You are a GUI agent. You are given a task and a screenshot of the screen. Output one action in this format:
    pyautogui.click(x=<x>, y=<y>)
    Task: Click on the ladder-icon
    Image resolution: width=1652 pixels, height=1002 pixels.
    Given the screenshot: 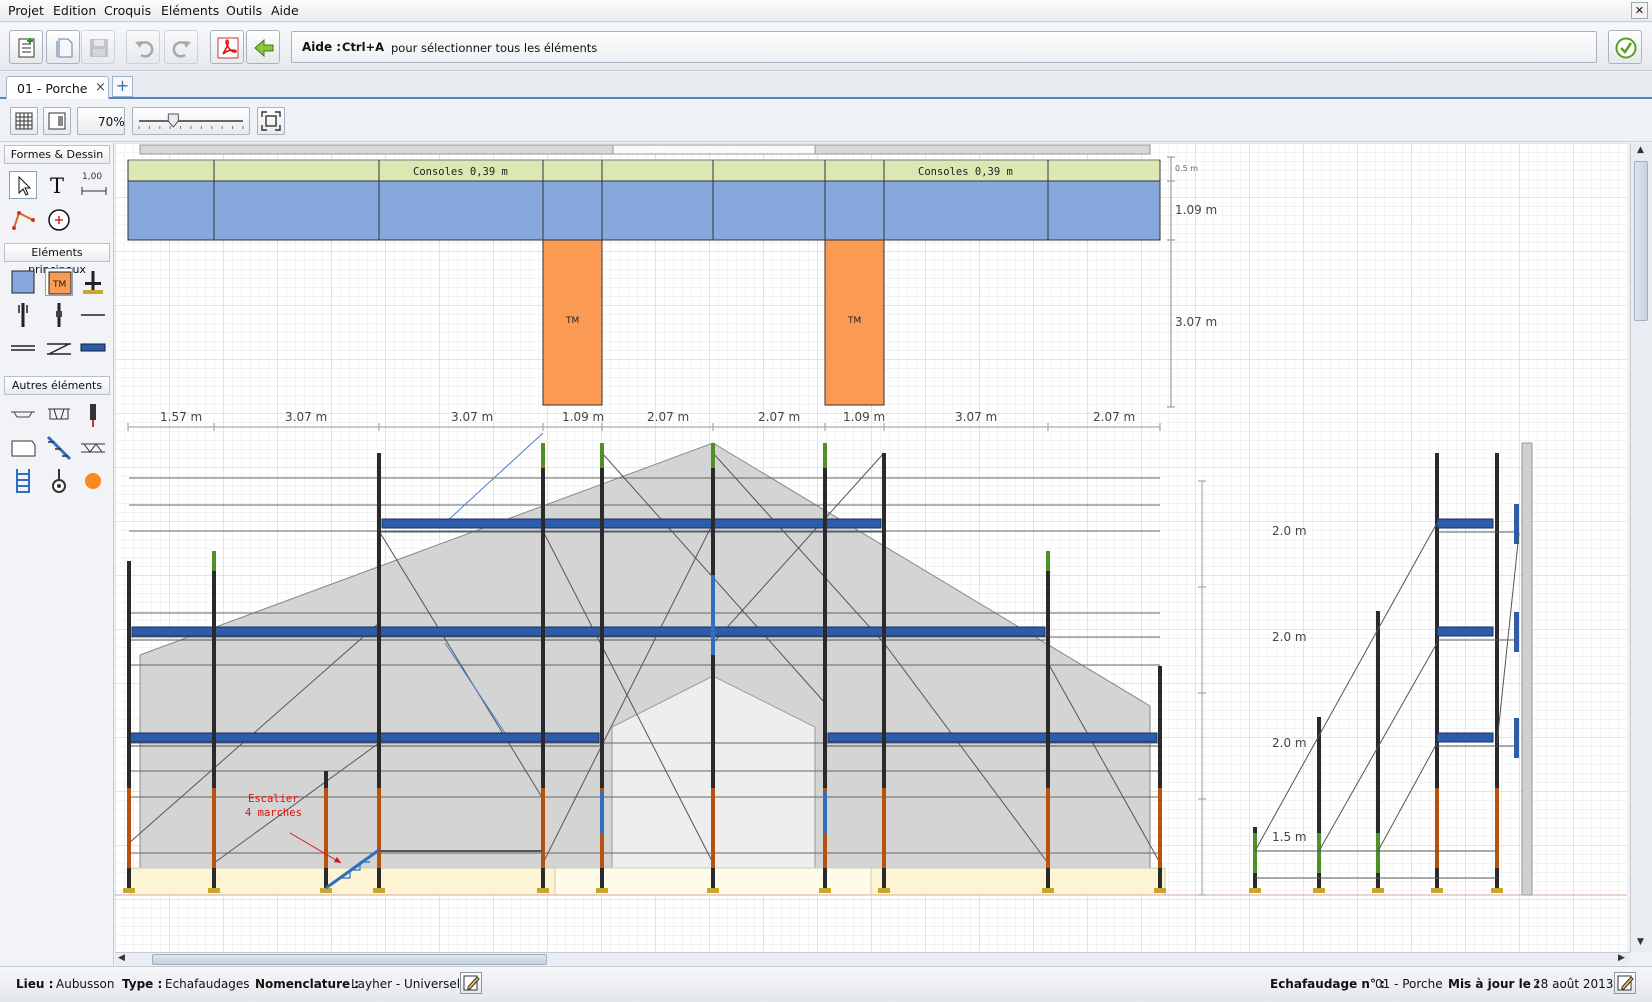 What is the action you would take?
    pyautogui.click(x=23, y=481)
    